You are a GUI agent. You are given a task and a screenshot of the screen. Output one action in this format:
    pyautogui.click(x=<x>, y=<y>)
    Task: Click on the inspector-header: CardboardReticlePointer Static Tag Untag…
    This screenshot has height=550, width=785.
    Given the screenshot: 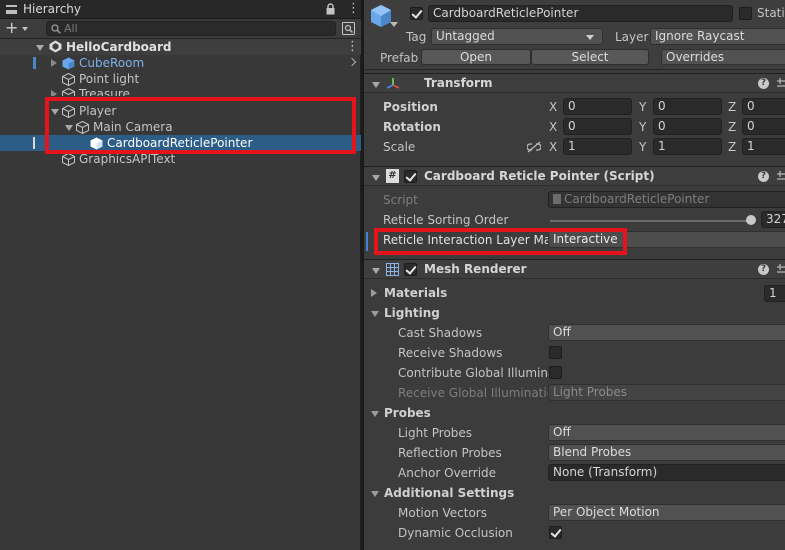 What is the action you would take?
    pyautogui.click(x=574, y=35)
    